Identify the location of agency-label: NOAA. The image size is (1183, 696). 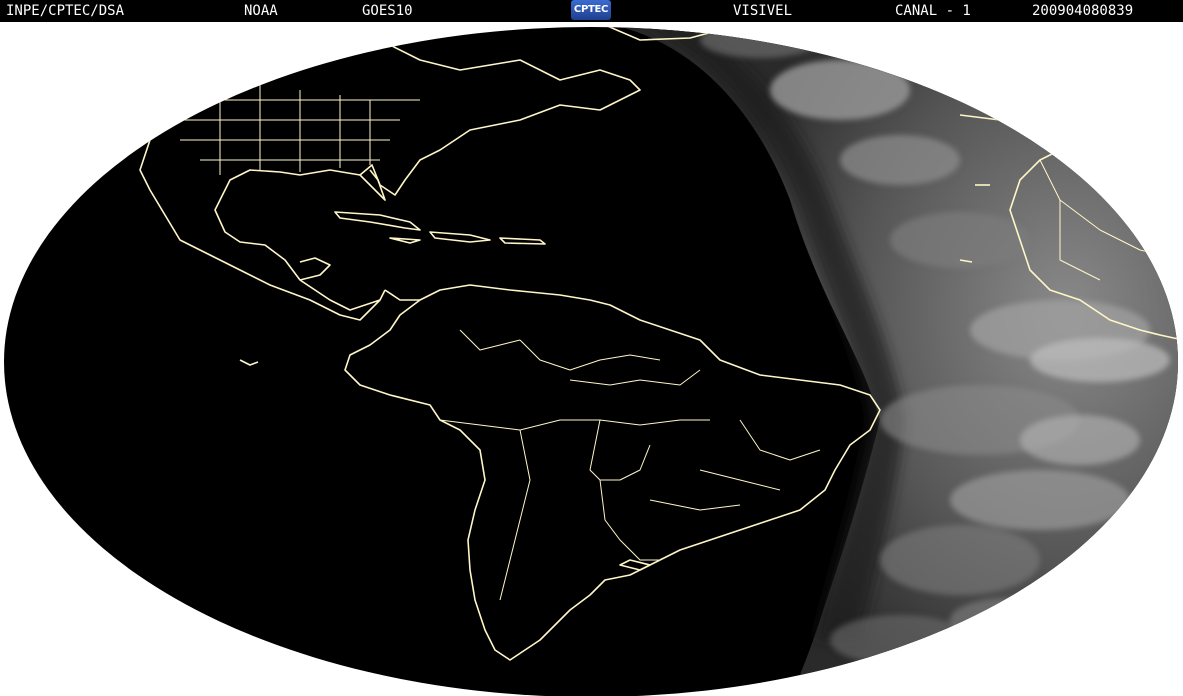
(261, 11).